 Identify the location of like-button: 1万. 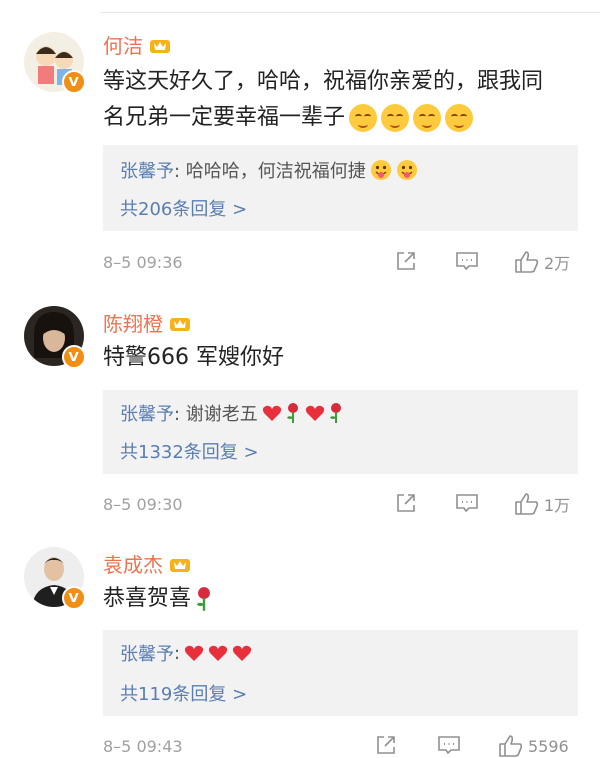
(542, 504).